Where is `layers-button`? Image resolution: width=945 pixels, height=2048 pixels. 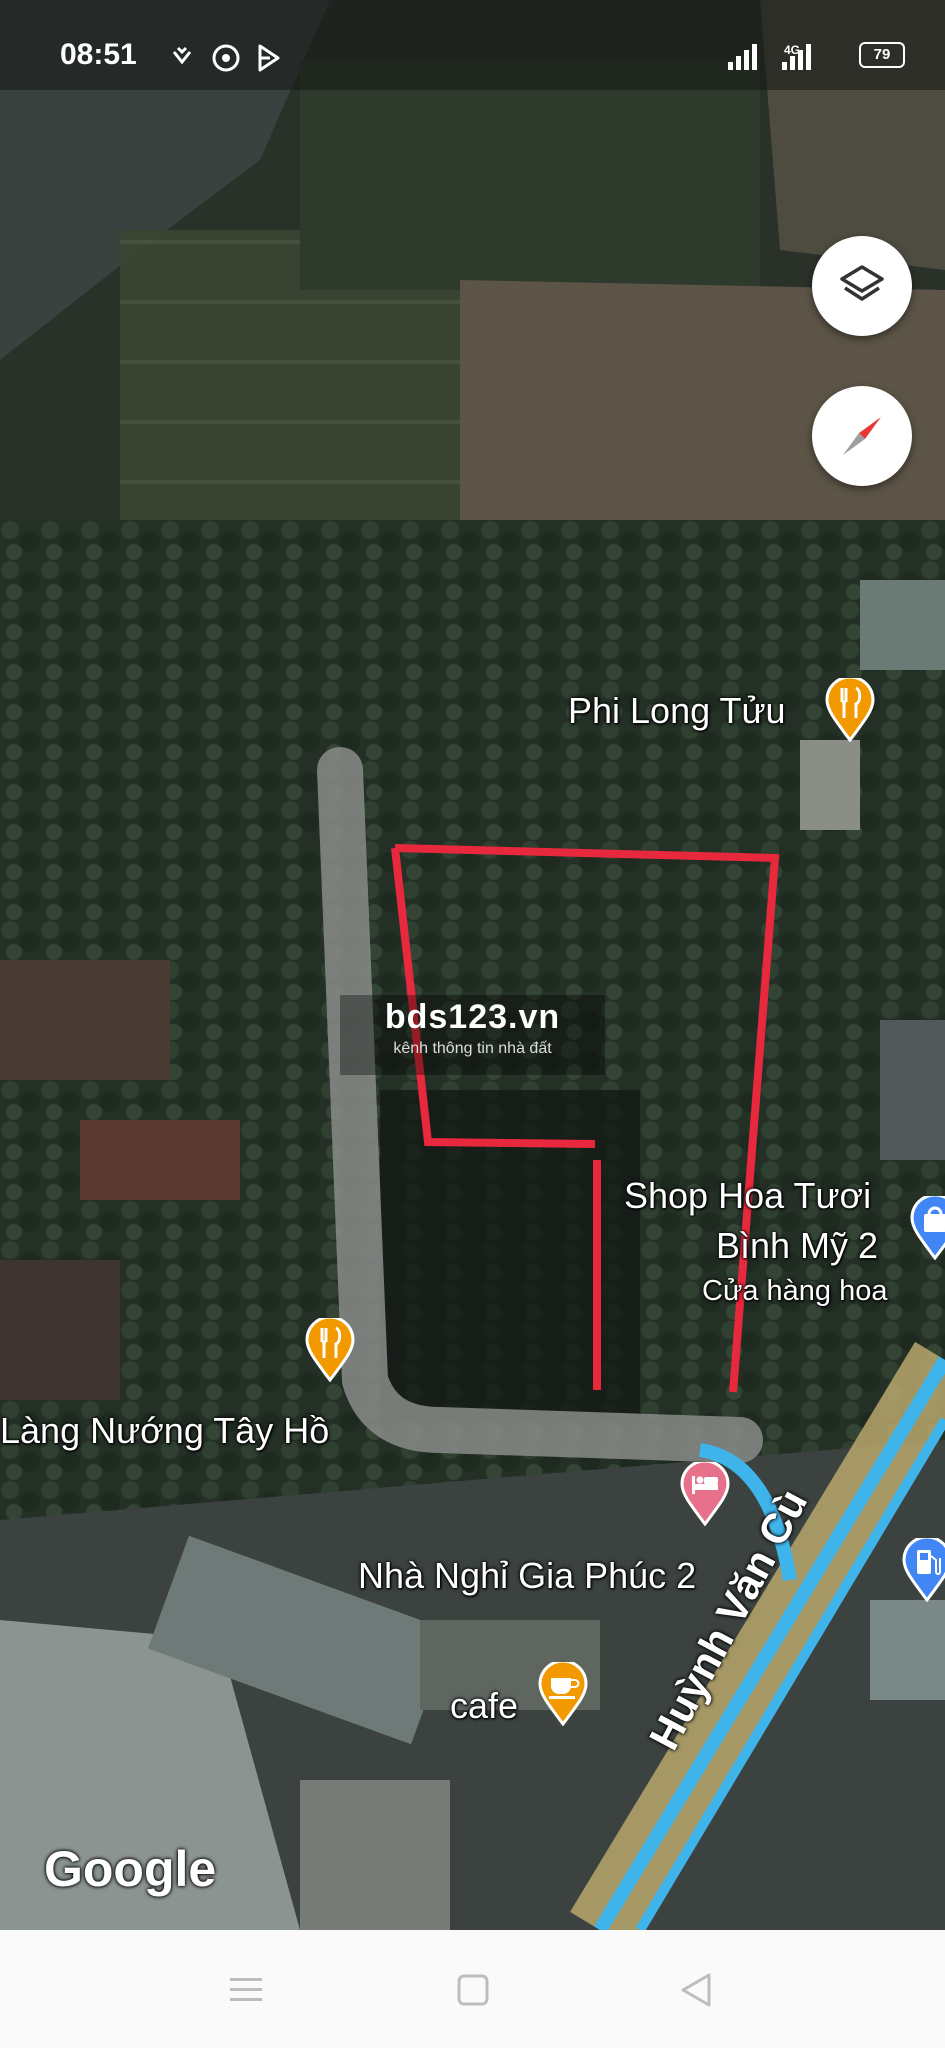 layers-button is located at coordinates (862, 286).